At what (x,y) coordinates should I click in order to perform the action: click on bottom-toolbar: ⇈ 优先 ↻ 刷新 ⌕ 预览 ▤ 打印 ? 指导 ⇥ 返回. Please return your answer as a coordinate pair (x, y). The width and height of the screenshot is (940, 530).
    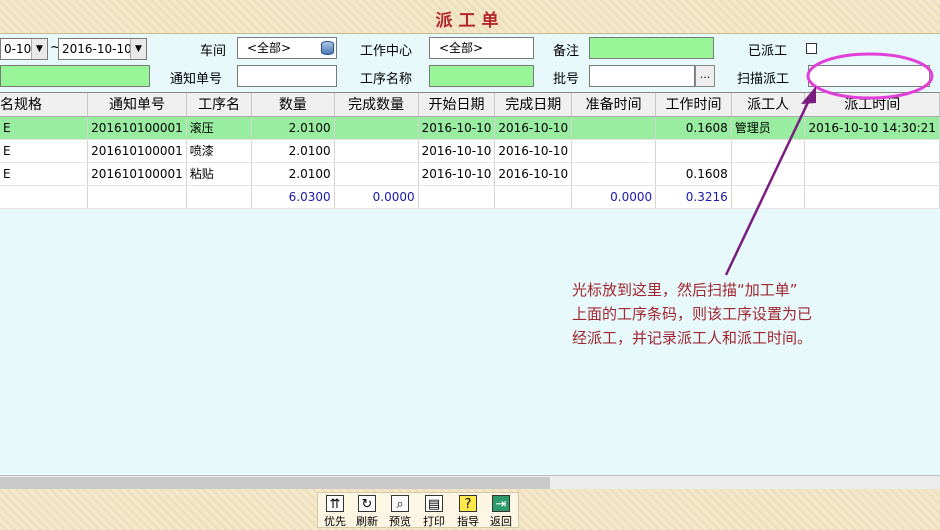
    Looking at the image, I should click on (470, 509).